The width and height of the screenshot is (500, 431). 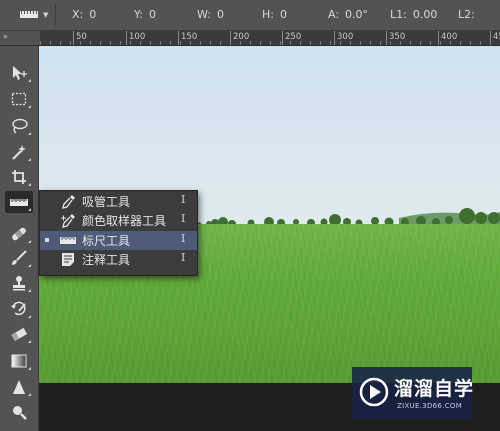 I want to click on eraser-icon, so click(x=19, y=334).